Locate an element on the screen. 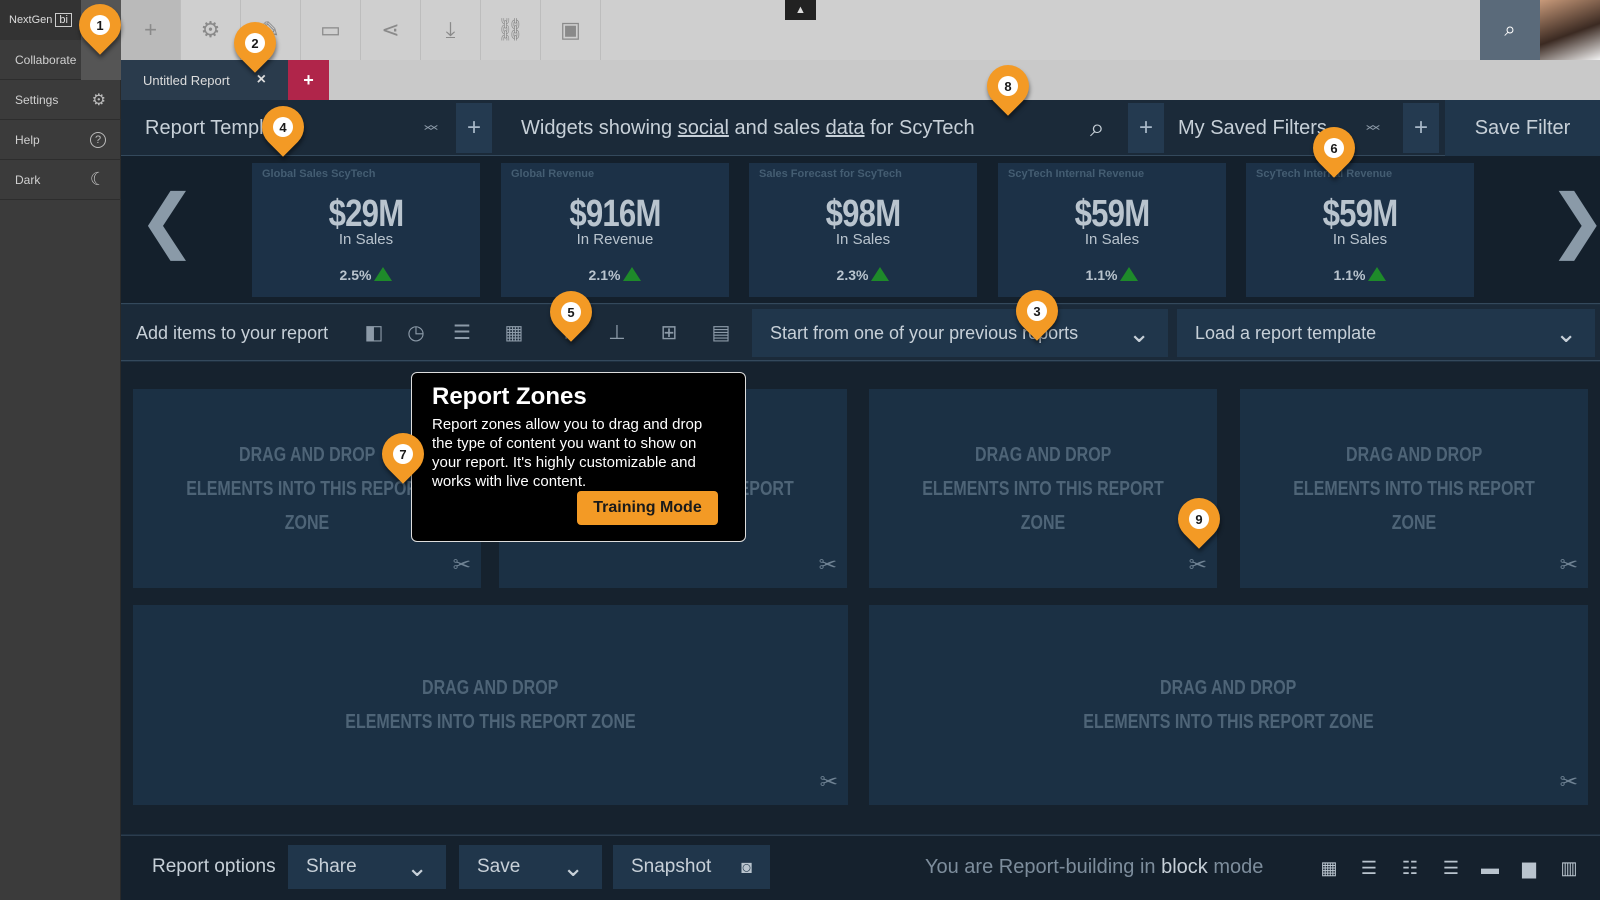 This screenshot has width=1600, height=900. saved-filters-stepper: ︿ ﹀ is located at coordinates (1373, 128).